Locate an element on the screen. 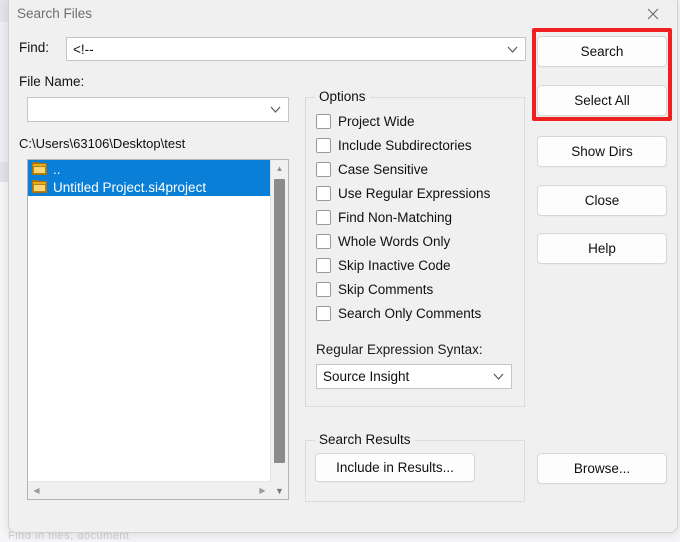  help-button: Help is located at coordinates (602, 248).